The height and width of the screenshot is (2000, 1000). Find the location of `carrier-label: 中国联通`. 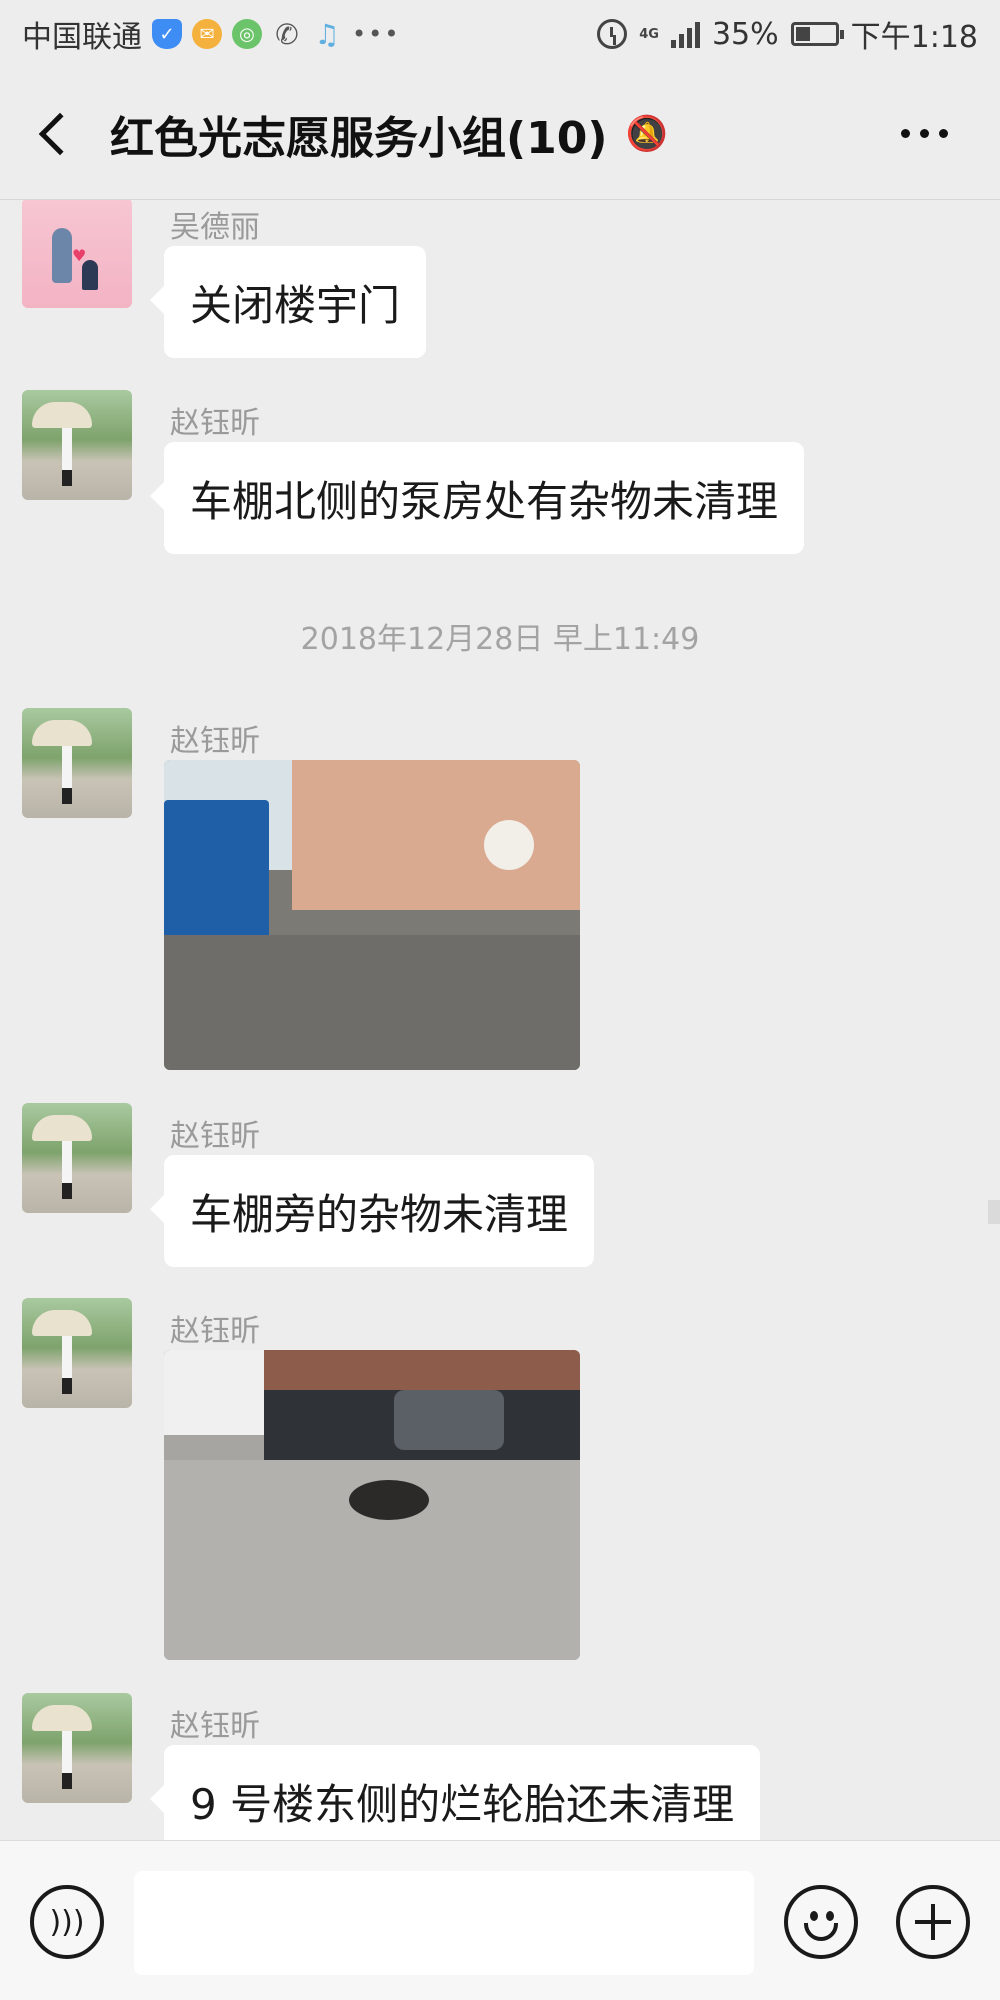

carrier-label: 中国联通 is located at coordinates (82, 37).